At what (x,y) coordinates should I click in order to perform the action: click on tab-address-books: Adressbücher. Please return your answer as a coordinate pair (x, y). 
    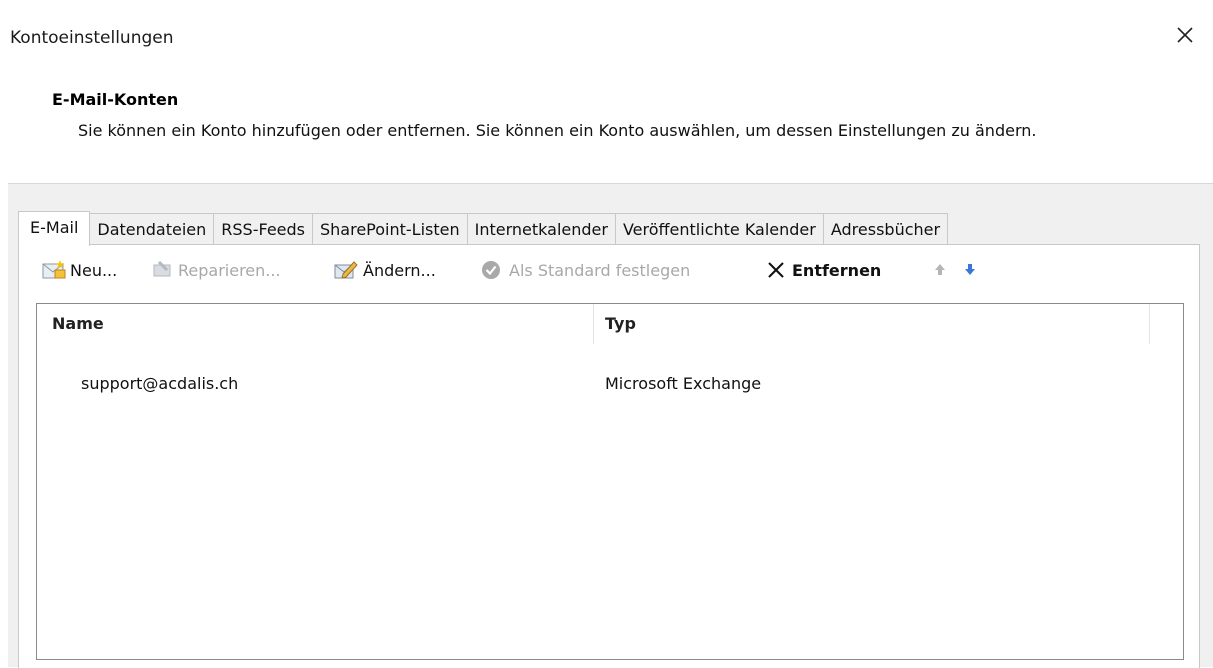
    Looking at the image, I should click on (885, 229).